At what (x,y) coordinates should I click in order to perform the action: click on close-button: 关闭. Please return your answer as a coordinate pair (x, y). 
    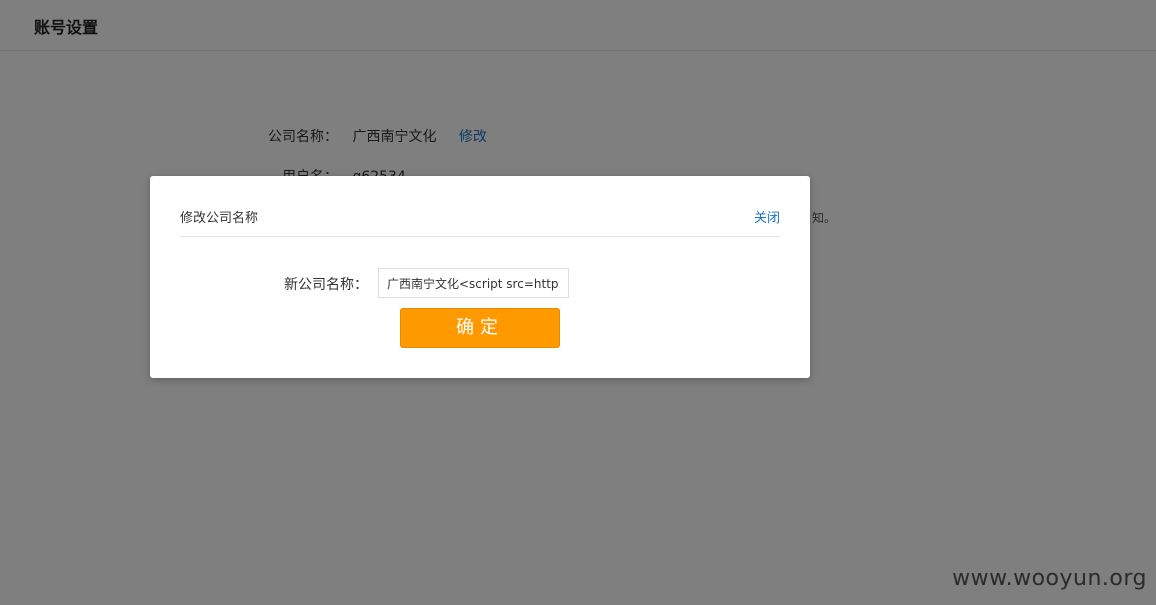
    Looking at the image, I should click on (767, 216).